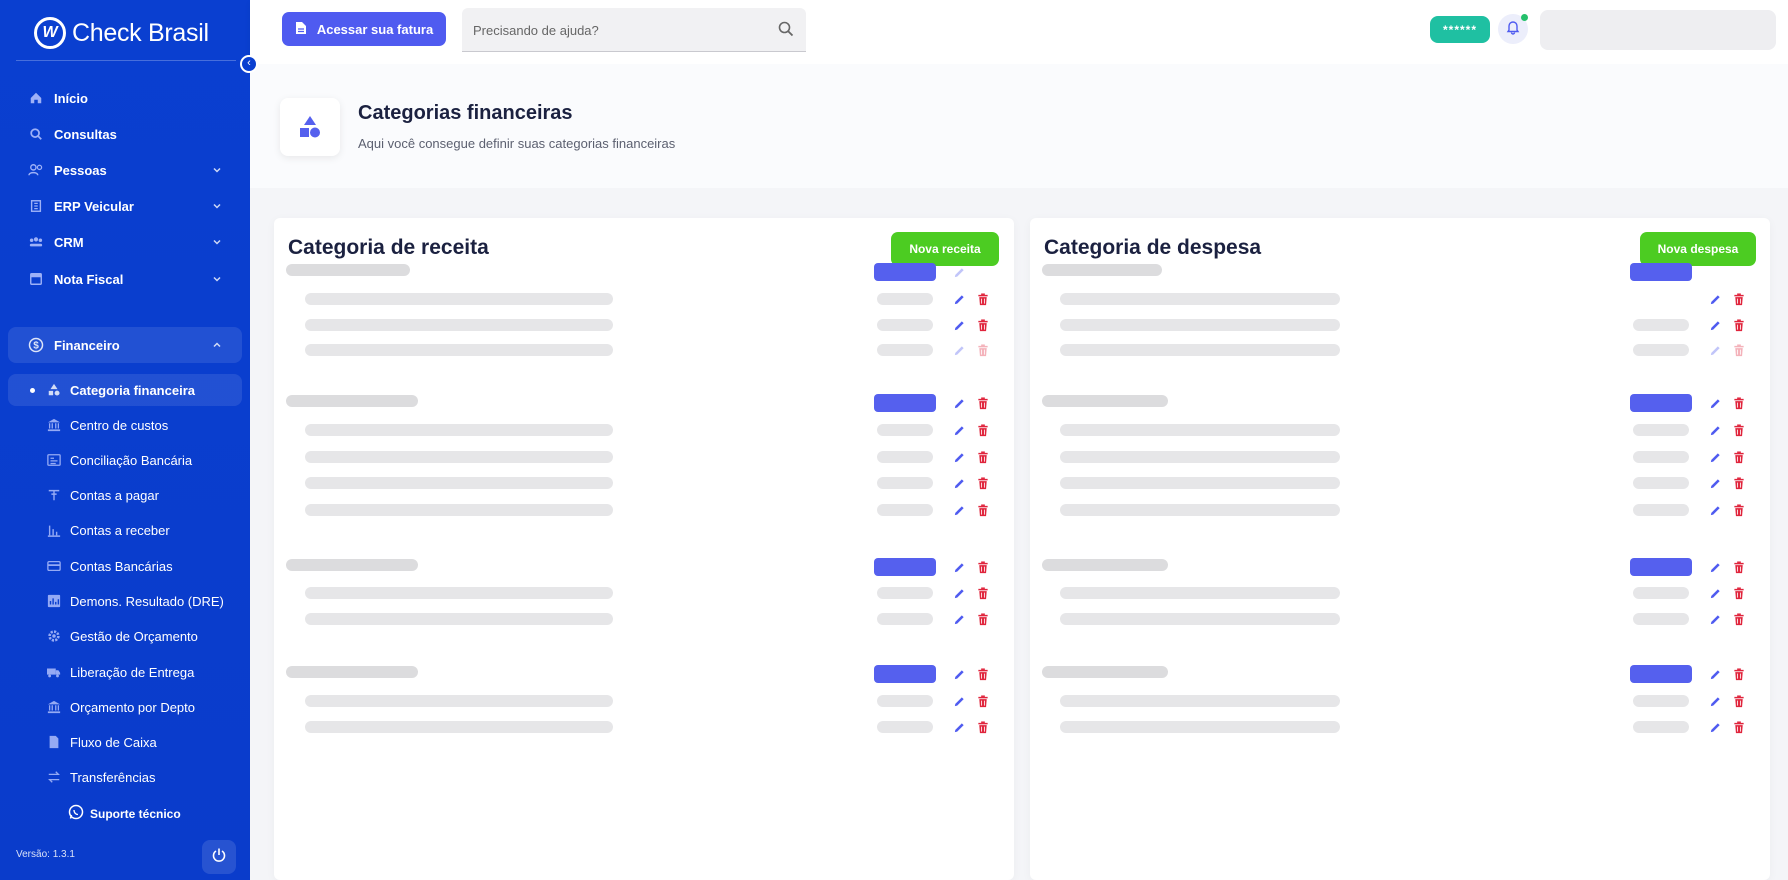  I want to click on category-type-badge, so click(1661, 674).